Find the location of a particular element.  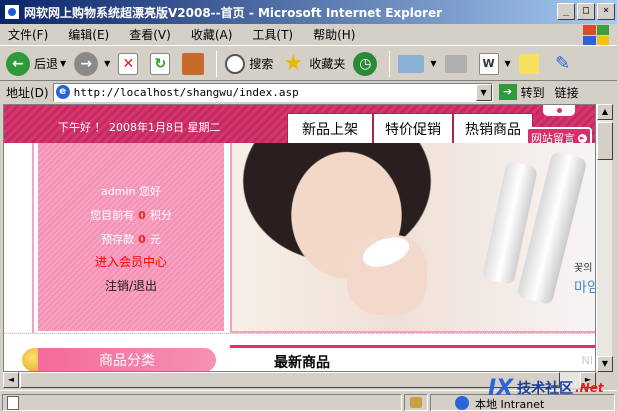

horizontal-scrollbar: ◄ ► is located at coordinates (299, 380).